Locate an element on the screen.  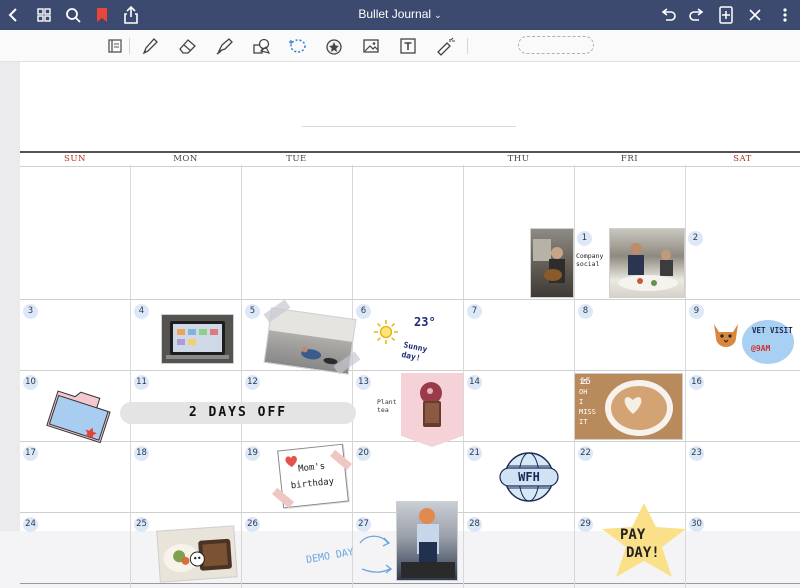
day-number: 8 is located at coordinates (585, 311).